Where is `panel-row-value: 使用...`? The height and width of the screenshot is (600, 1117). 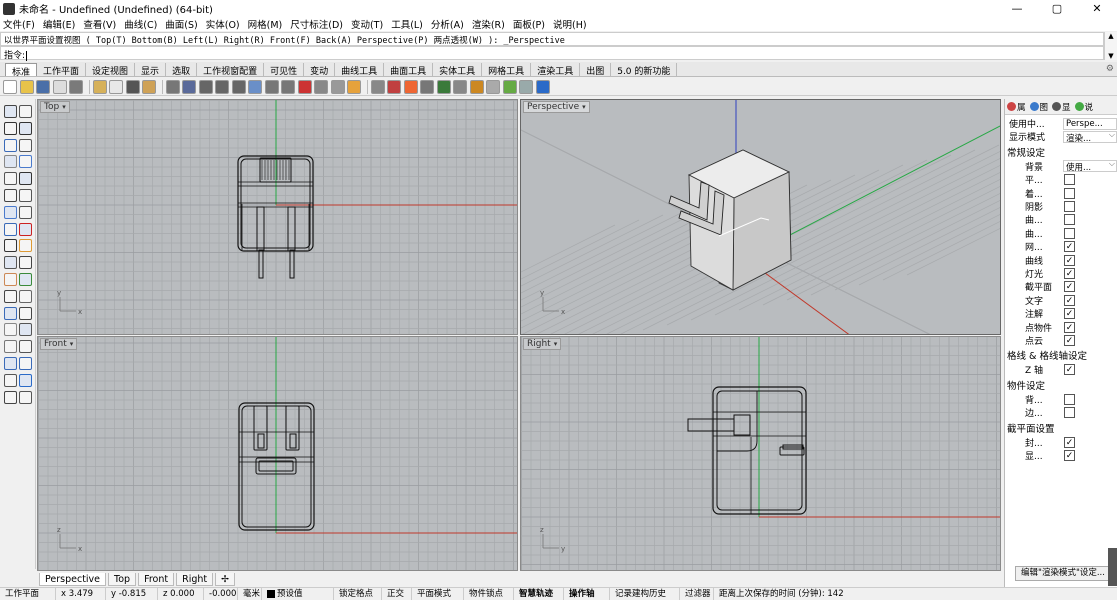 panel-row-value: 使用... is located at coordinates (1090, 166).